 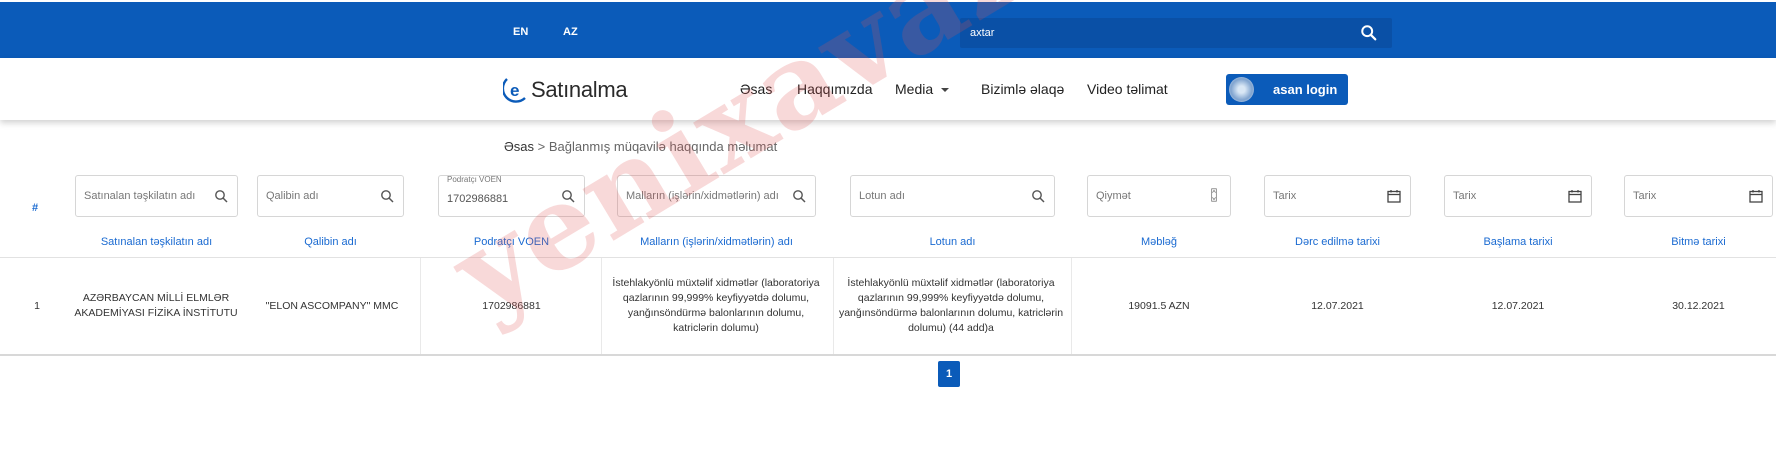 I want to click on published-date-placeholder: Tarix, so click(x=1285, y=196).